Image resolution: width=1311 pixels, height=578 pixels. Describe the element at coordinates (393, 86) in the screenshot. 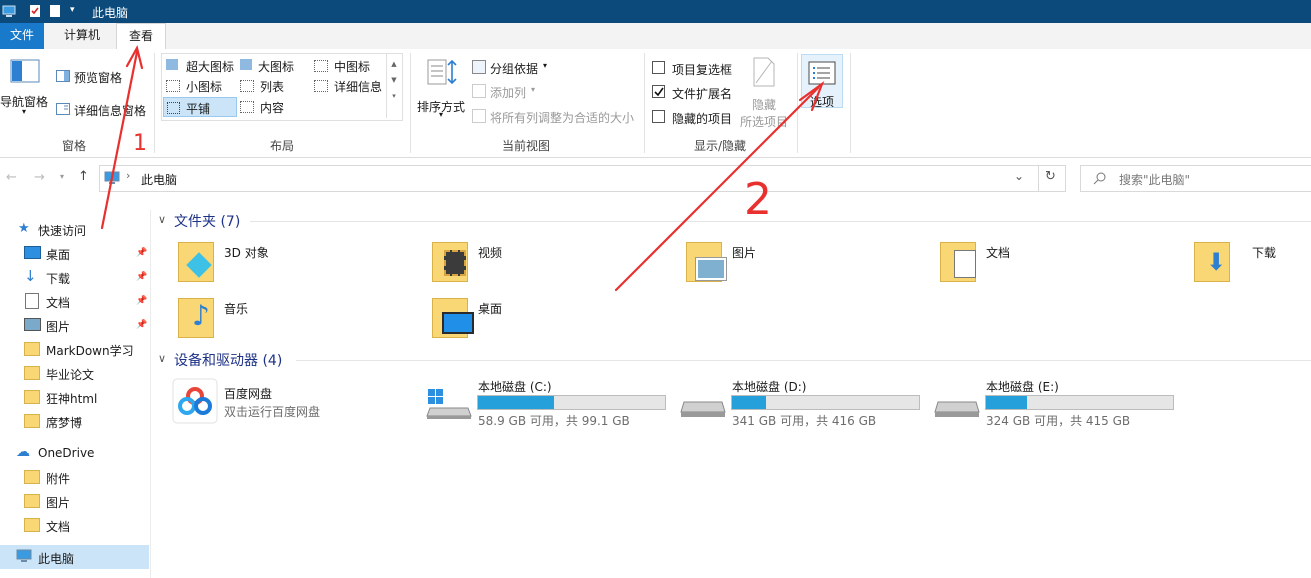

I see `layout-gallery-scroll: ▲ ▼ ▾` at that location.